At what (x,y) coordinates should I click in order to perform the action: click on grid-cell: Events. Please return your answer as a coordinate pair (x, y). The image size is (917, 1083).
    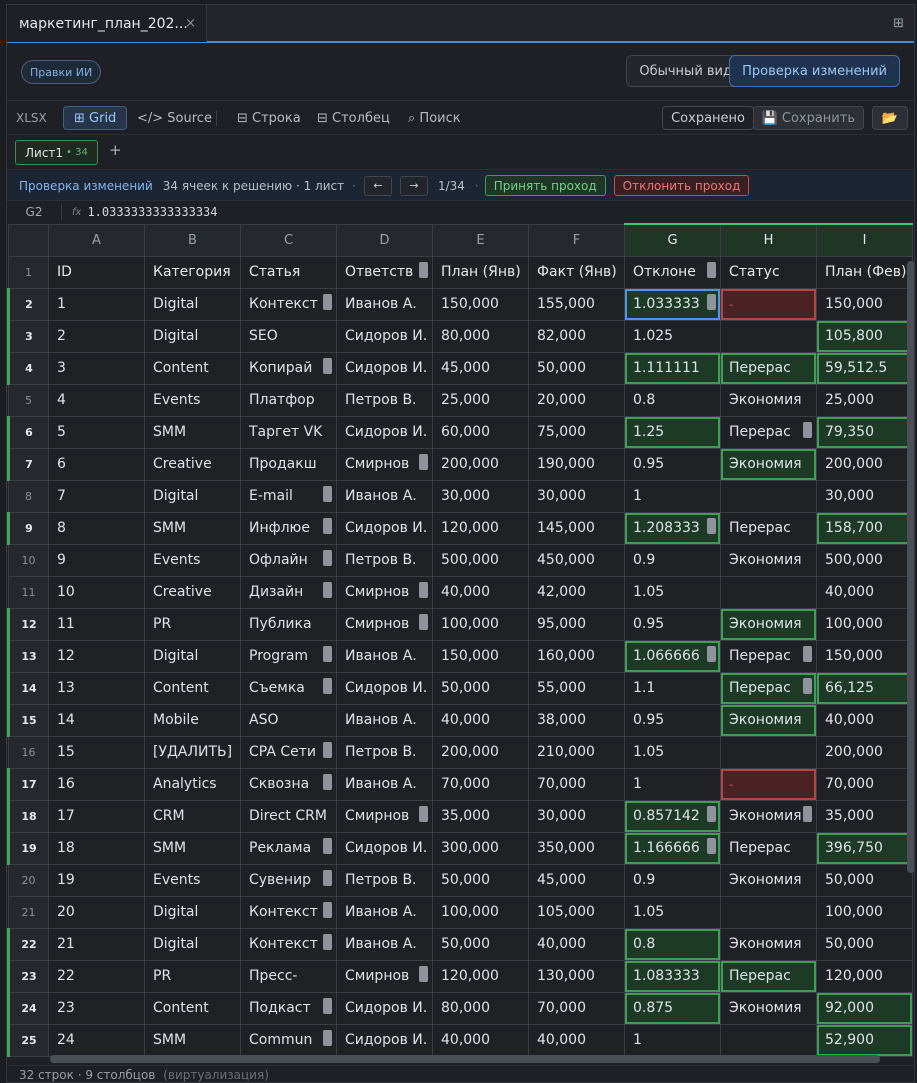
    Looking at the image, I should click on (192, 880).